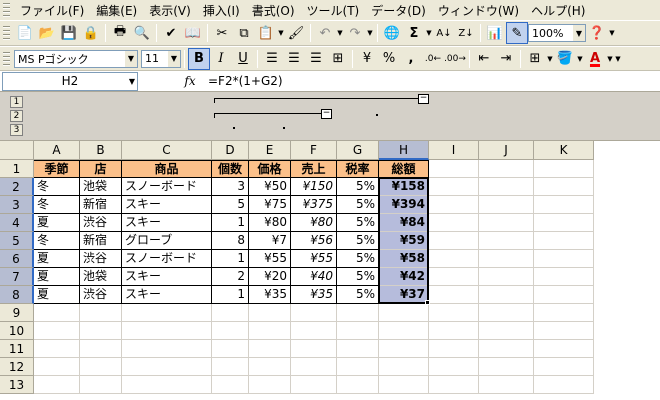 This screenshot has width=660, height=400. Describe the element at coordinates (358, 169) in the screenshot. I see `header-cell-tax-rate: 税率` at that location.